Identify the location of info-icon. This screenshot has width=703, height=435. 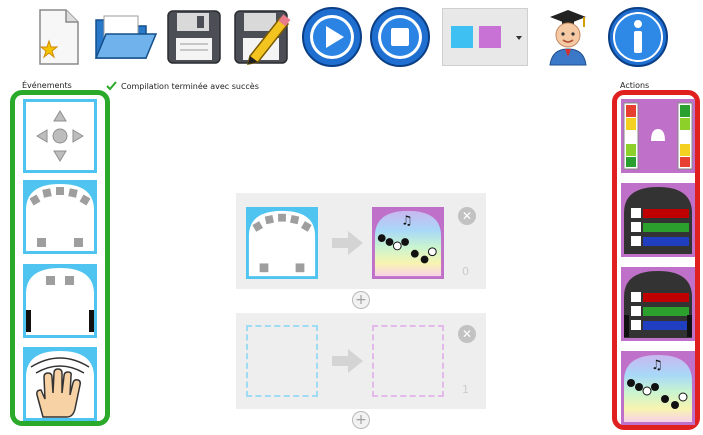
(638, 37).